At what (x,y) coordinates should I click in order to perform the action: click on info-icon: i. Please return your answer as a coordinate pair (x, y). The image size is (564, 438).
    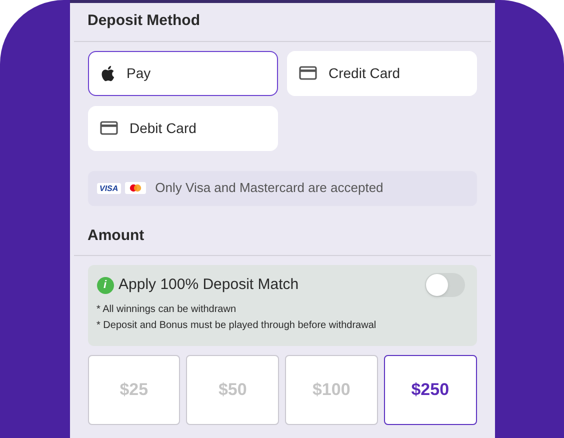
    Looking at the image, I should click on (105, 285).